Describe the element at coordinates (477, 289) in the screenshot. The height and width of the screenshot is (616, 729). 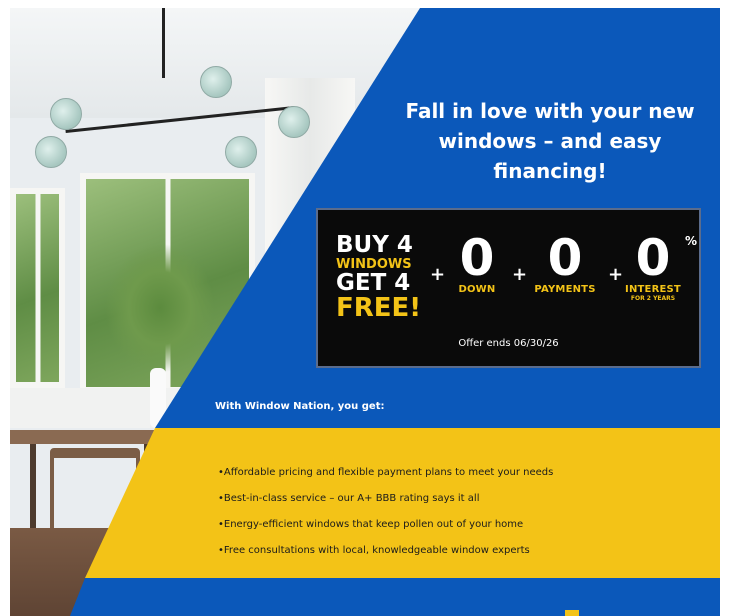
I see `down-label: DOWN` at that location.